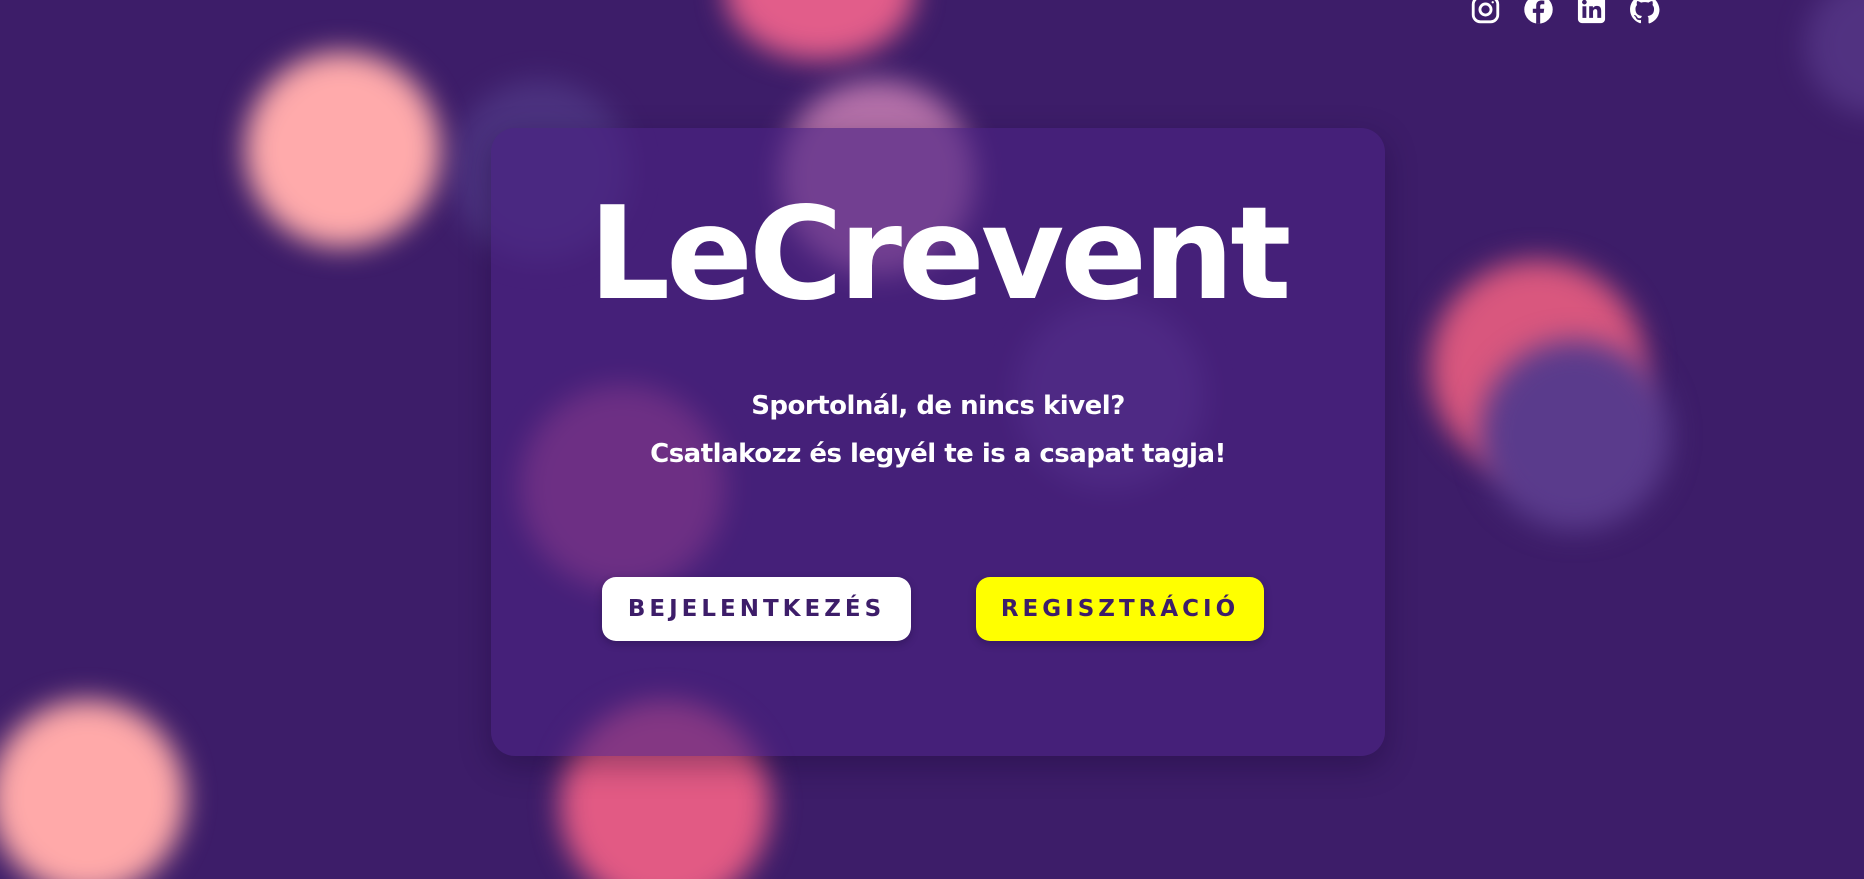 The height and width of the screenshot is (879, 1864). What do you see at coordinates (1591, 12) in the screenshot?
I see `linkedin-icon` at bounding box center [1591, 12].